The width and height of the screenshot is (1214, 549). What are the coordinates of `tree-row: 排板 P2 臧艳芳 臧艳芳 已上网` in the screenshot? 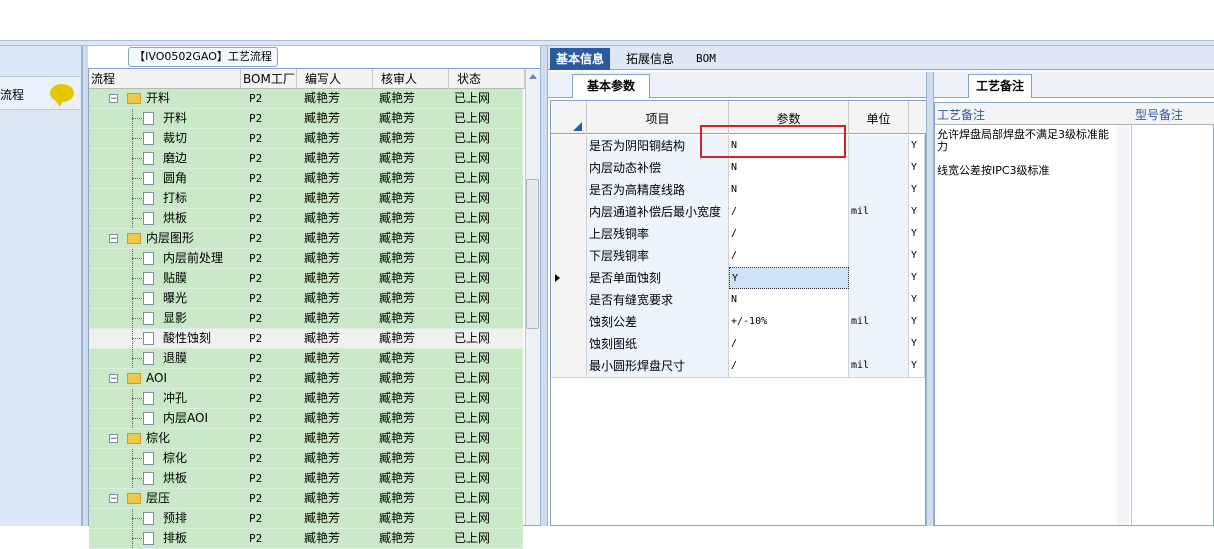 It's located at (306, 539).